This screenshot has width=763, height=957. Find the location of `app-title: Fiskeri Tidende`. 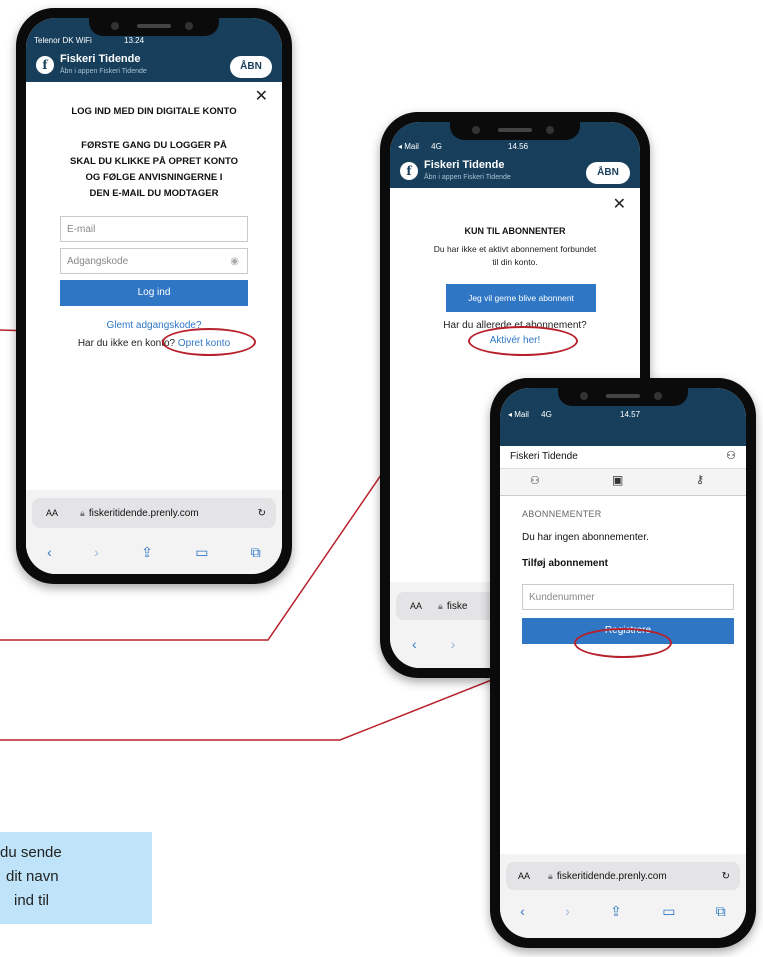

app-title: Fiskeri Tidende is located at coordinates (544, 456).